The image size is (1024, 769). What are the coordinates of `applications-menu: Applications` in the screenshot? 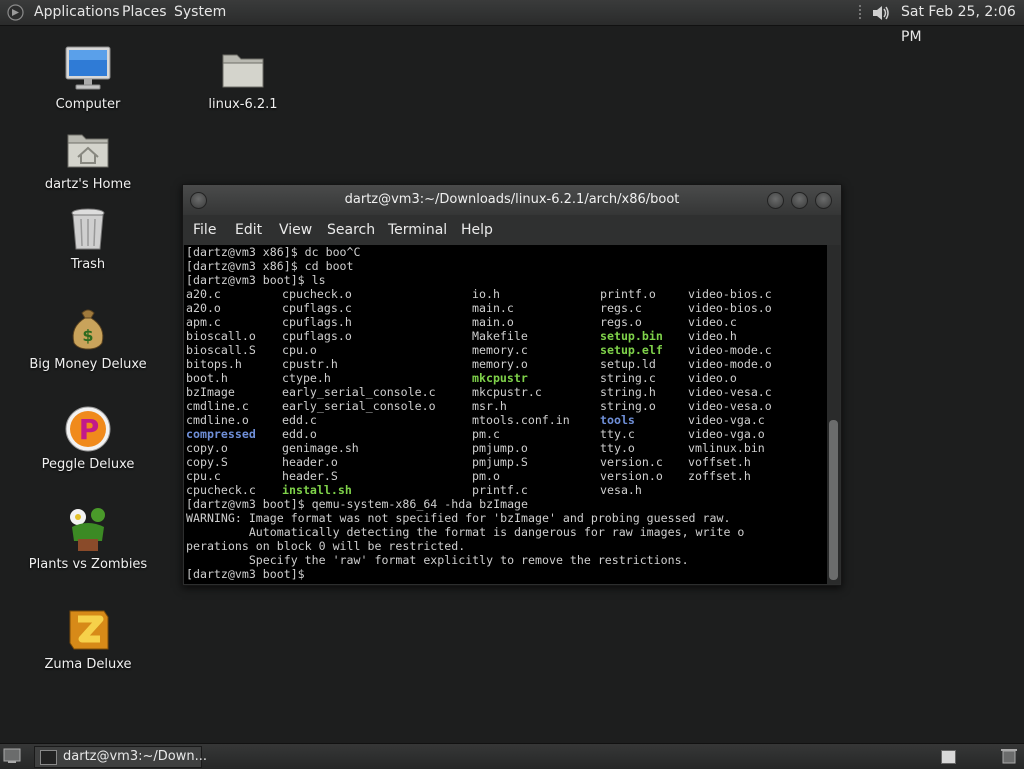 It's located at (77, 12).